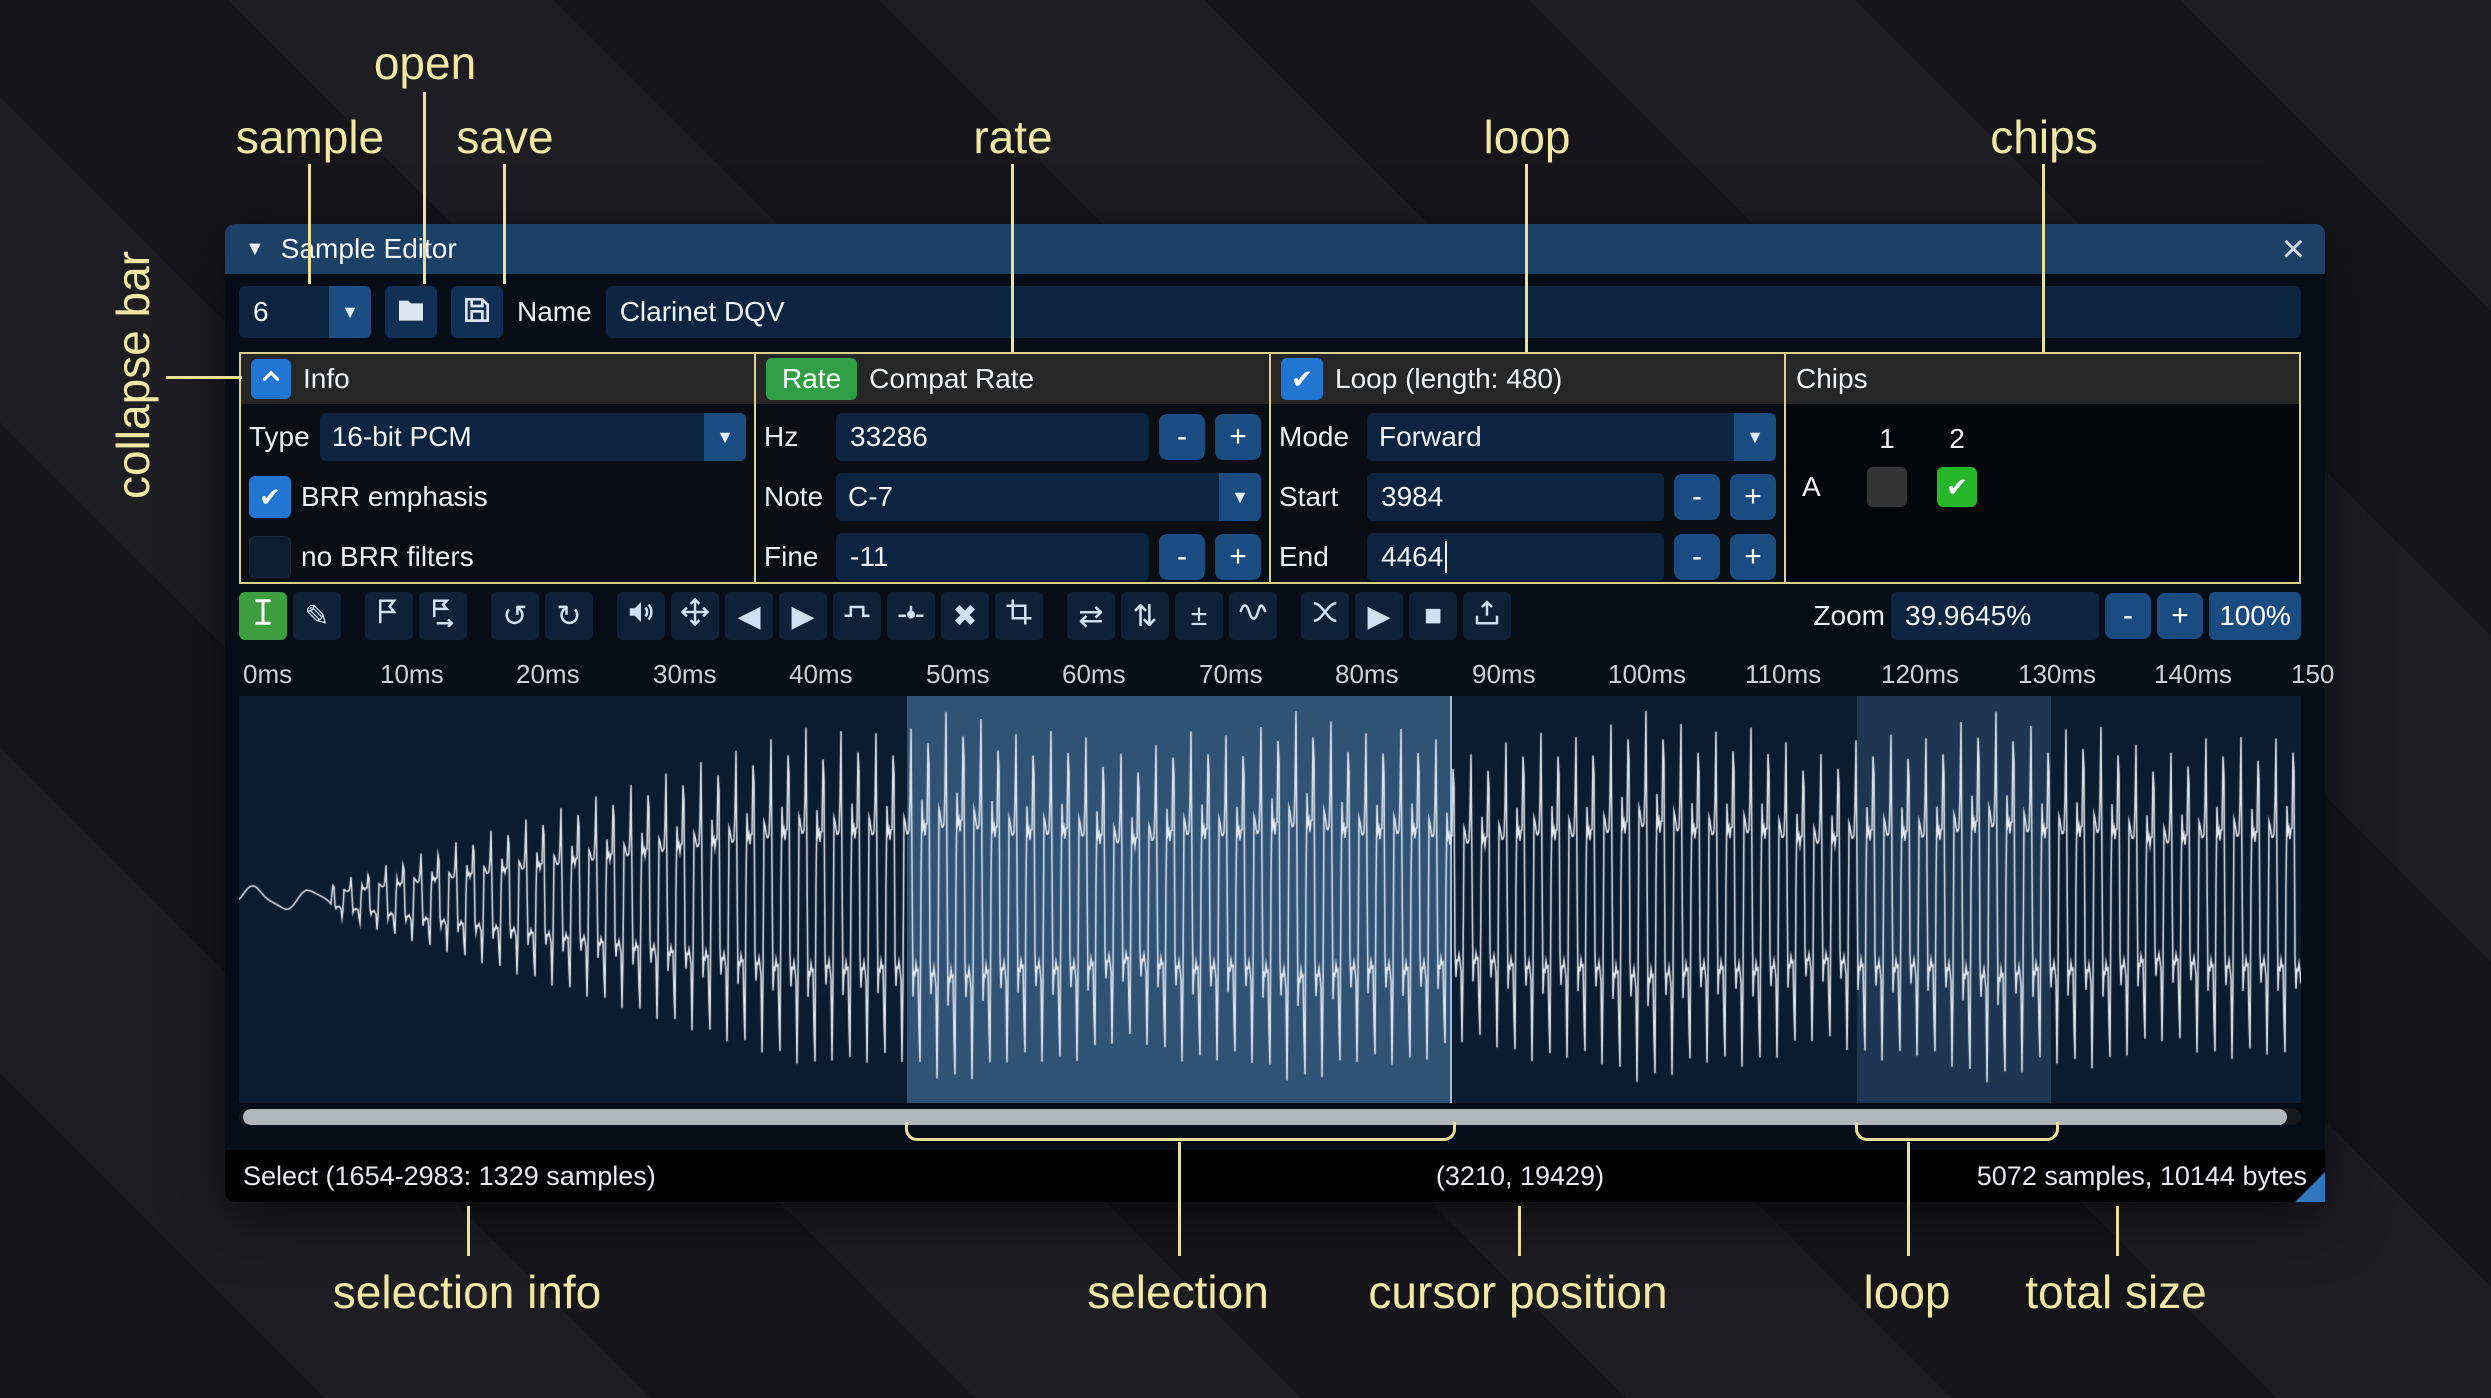  What do you see at coordinates (261, 311) in the screenshot?
I see `sample-number-value: 6` at bounding box center [261, 311].